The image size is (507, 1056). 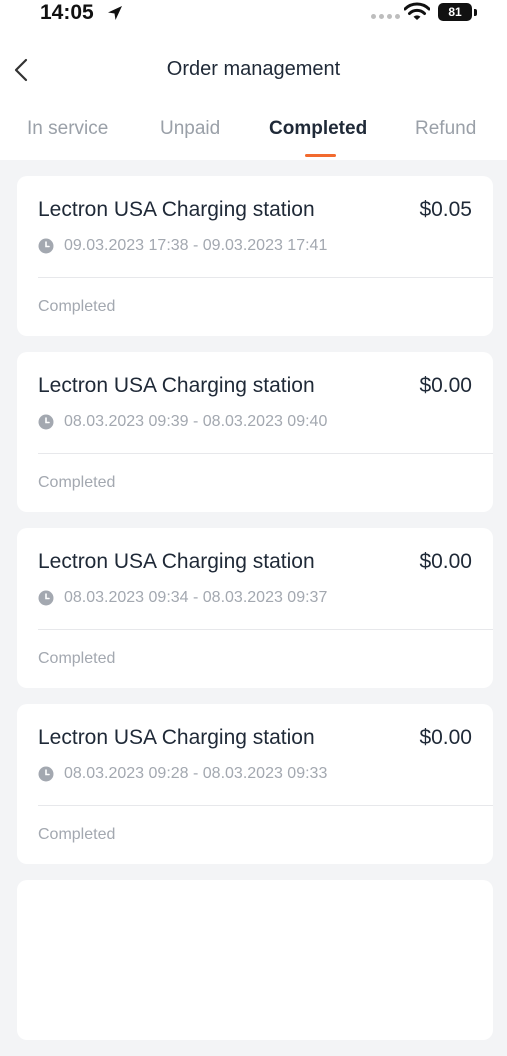 What do you see at coordinates (196, 245) in the screenshot?
I see `order-time-range: 09.03.2023 17:38 - 09.03.2023 17:41` at bounding box center [196, 245].